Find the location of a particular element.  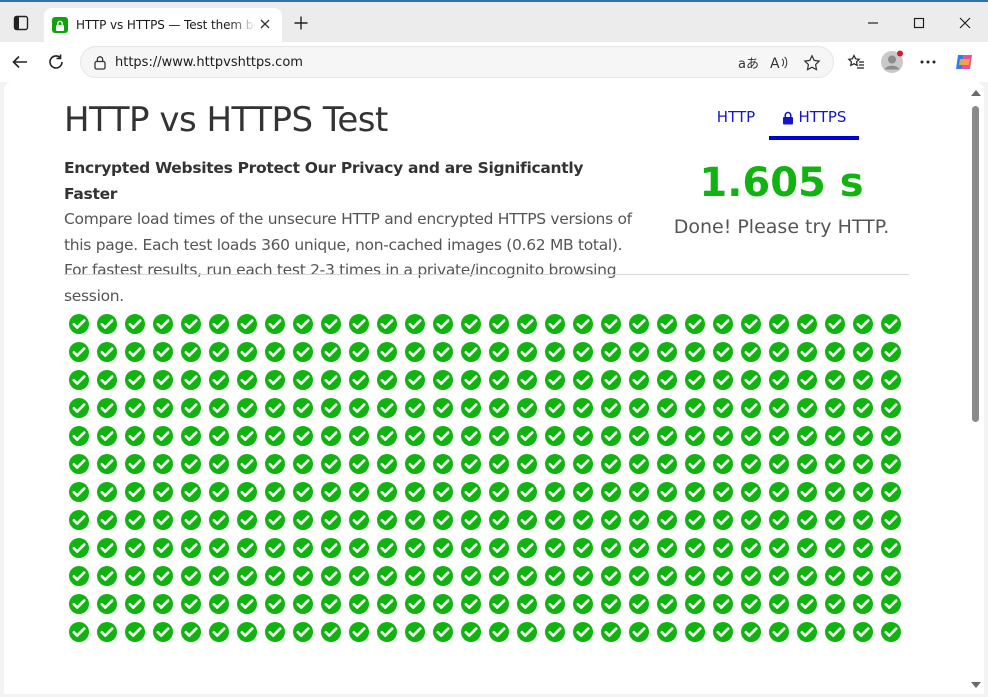

plus-icon is located at coordinates (301, 23).